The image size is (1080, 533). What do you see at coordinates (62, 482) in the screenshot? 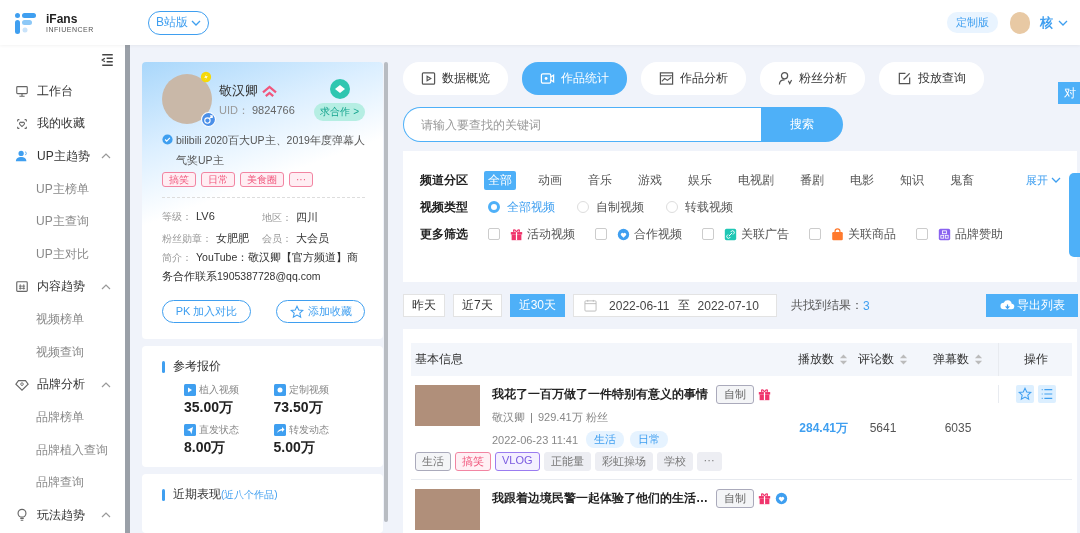
I see `sidebar-subitem: 品牌查询` at bounding box center [62, 482].